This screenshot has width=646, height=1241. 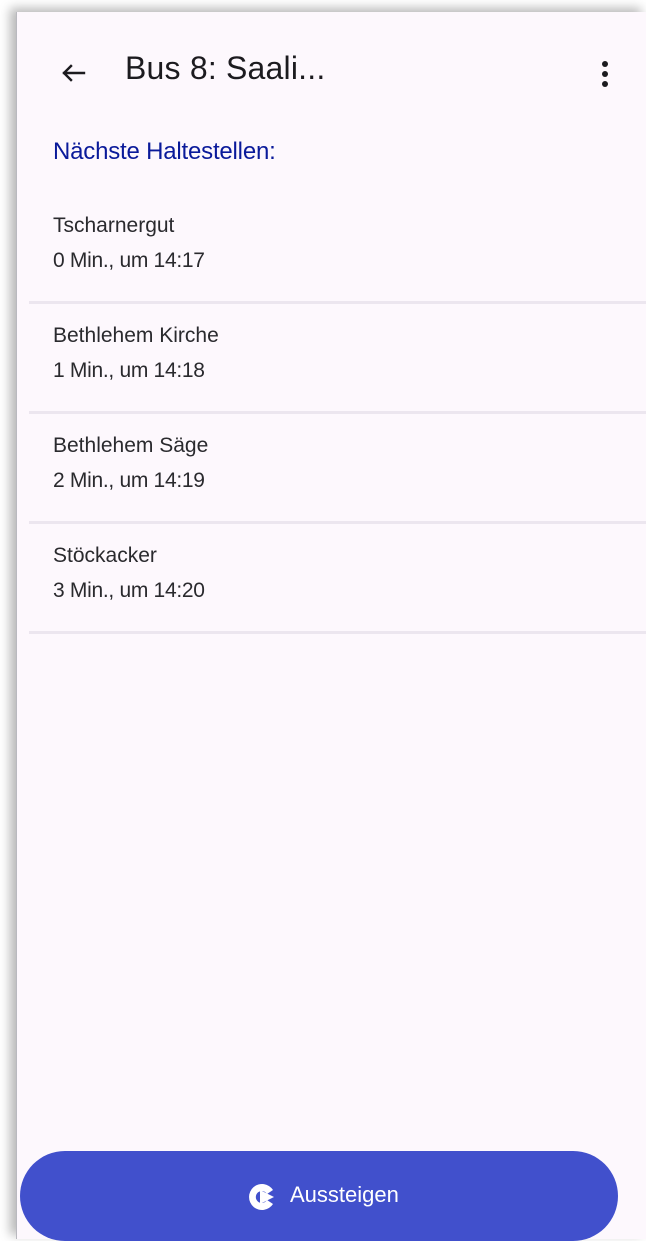 I want to click on stop-name: Stöckacker, so click(x=105, y=555).